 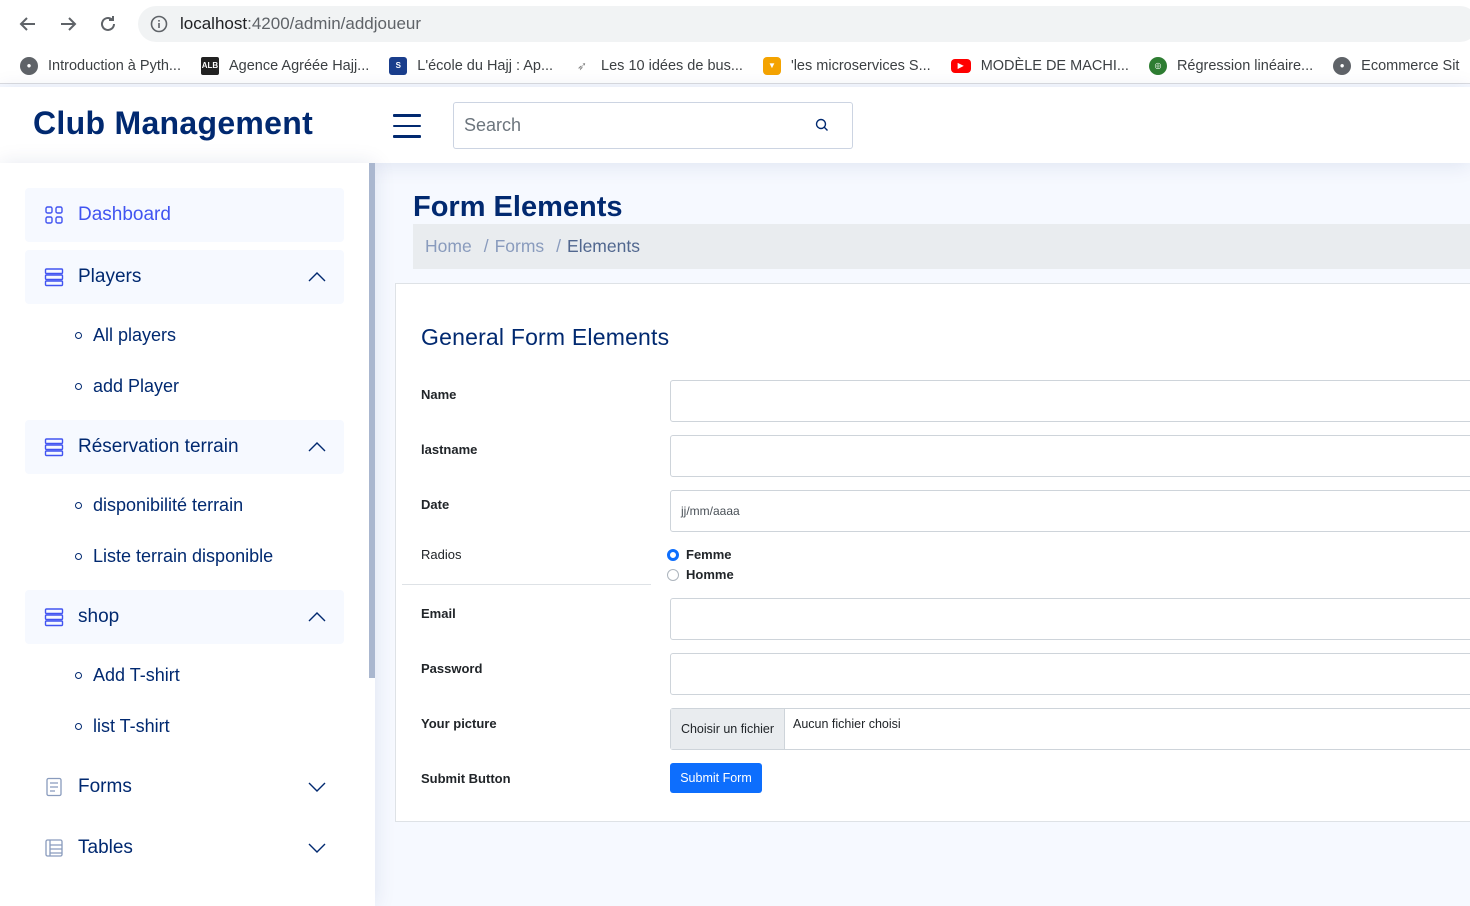 What do you see at coordinates (168, 505) in the screenshot?
I see `sidebar-subitem-label: disponibilité terrain` at bounding box center [168, 505].